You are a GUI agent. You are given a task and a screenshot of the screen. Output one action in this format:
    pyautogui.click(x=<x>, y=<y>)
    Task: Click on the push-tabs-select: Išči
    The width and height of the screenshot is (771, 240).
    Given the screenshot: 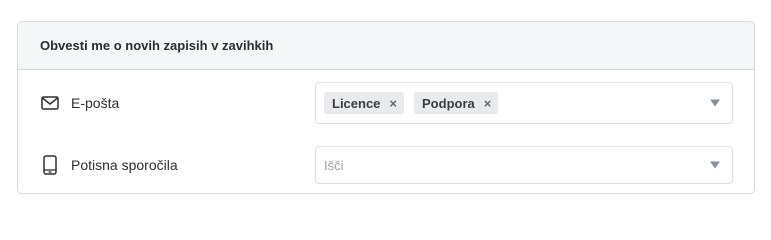 What is the action you would take?
    pyautogui.click(x=524, y=165)
    